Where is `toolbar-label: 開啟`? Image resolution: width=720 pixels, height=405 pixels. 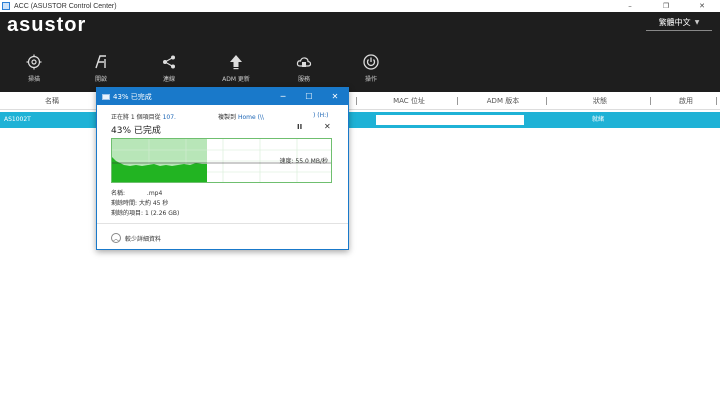
toolbar-label: 開啟 is located at coordinates (100, 79).